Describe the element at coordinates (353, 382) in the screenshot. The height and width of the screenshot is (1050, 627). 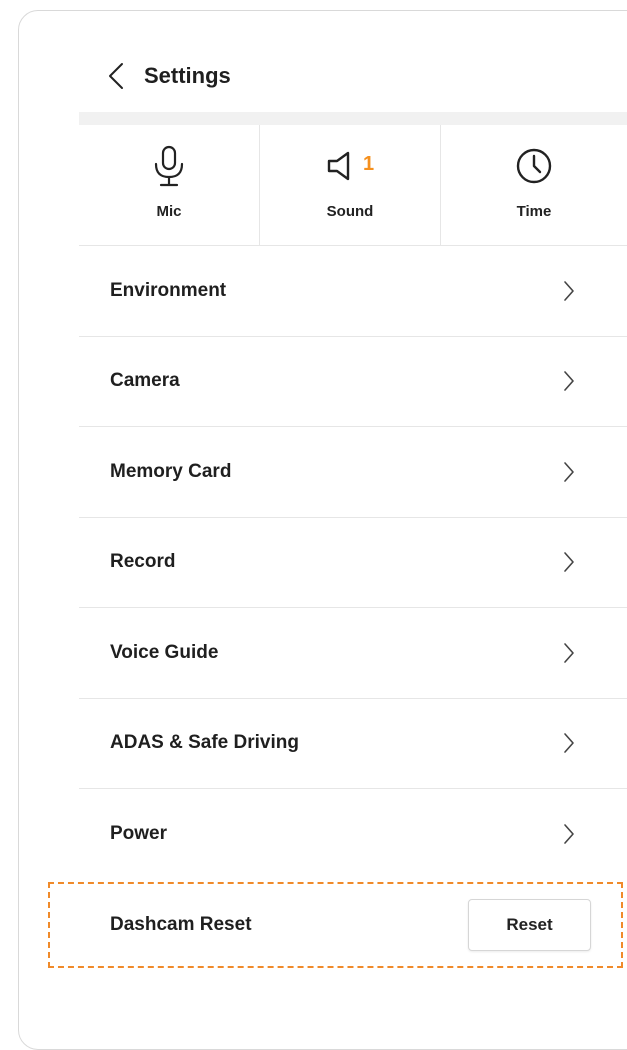
I see `menu-item-camera: Camera` at that location.